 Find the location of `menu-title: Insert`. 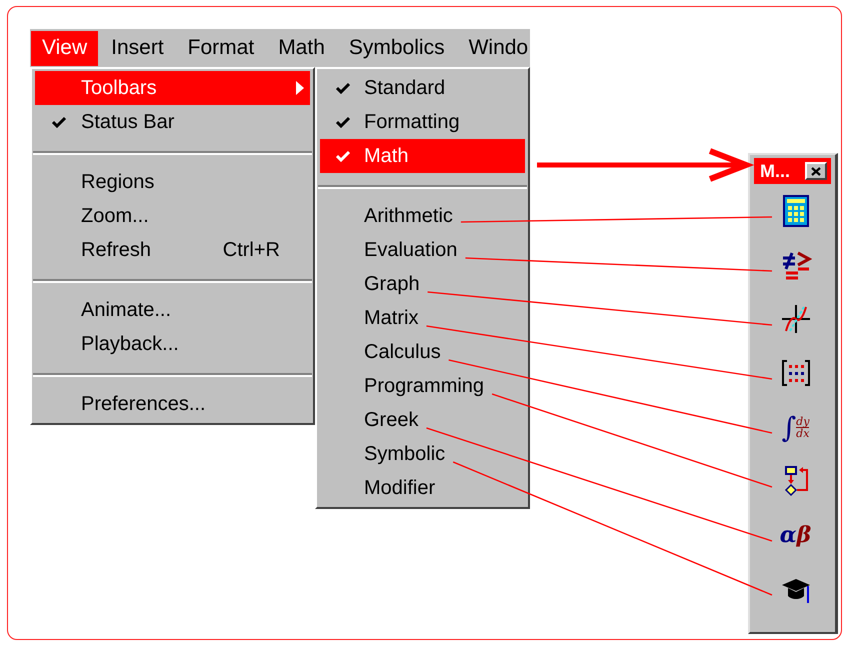

menu-title: Insert is located at coordinates (137, 48).